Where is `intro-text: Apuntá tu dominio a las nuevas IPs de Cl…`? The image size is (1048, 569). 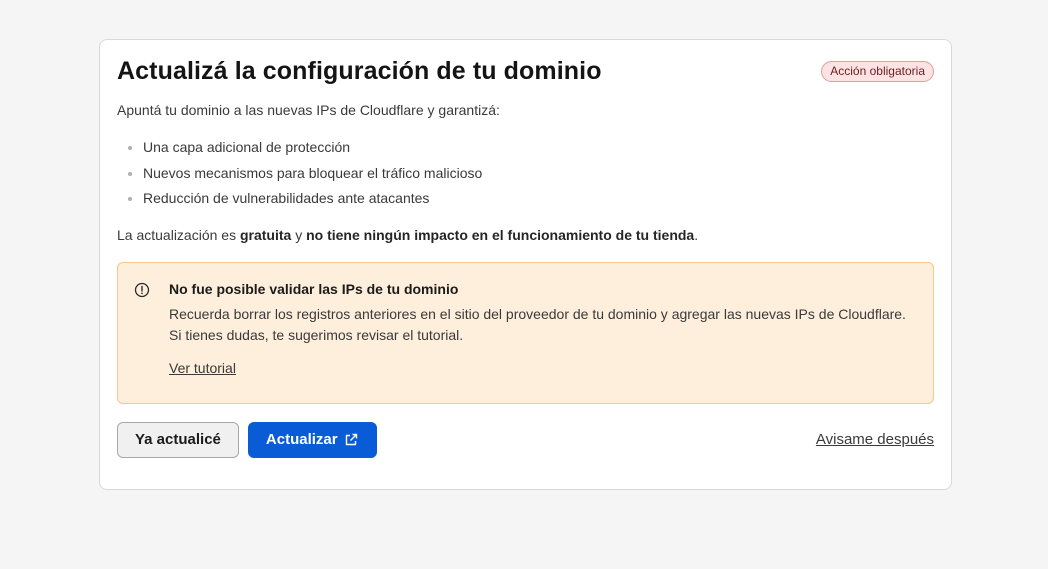 intro-text: Apuntá tu dominio a las nuevas IPs de Cl… is located at coordinates (308, 110).